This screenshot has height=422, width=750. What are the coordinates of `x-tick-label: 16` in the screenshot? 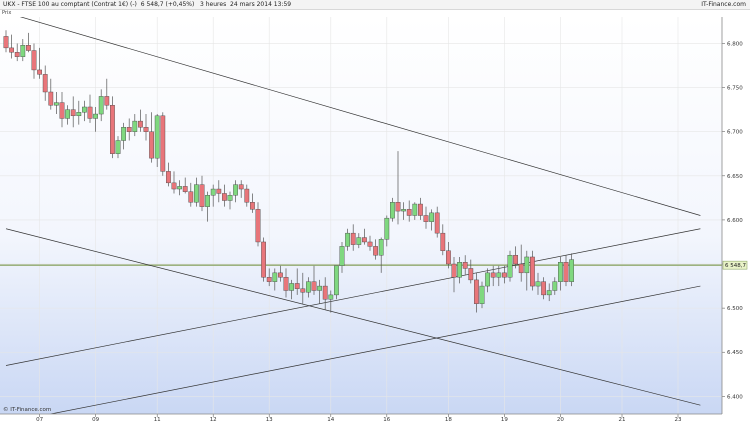 It's located at (386, 419).